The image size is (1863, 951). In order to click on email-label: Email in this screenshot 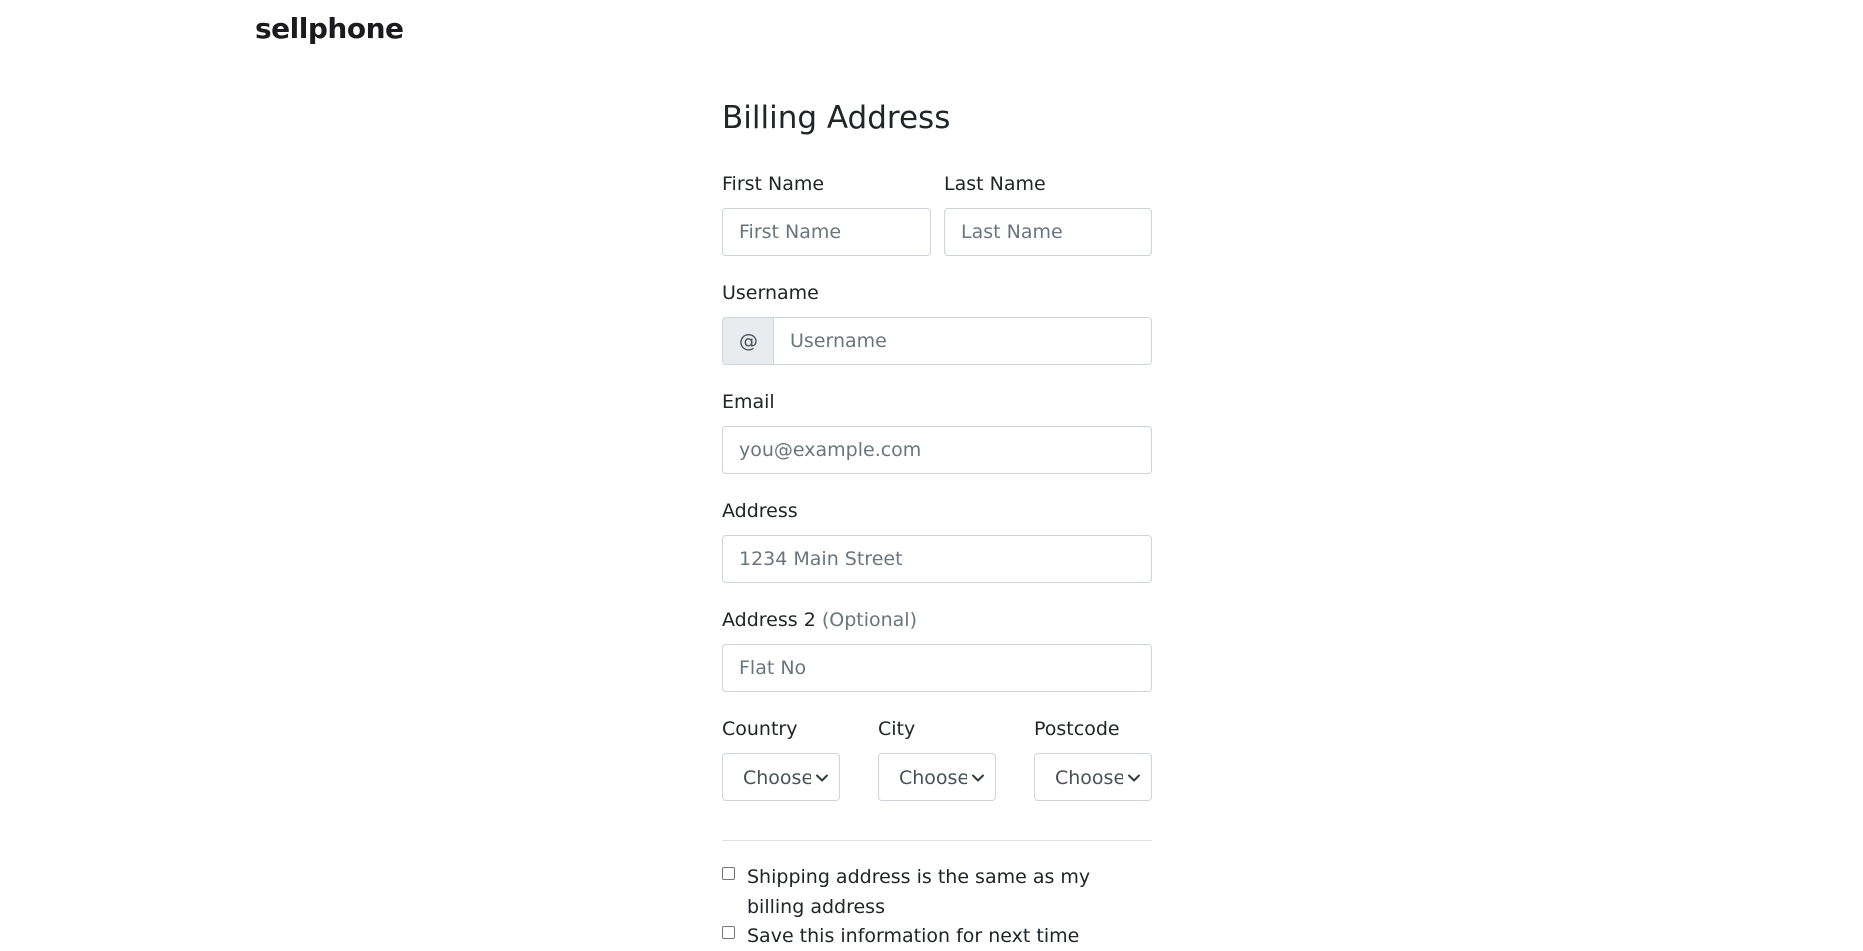, I will do `click(748, 402)`.